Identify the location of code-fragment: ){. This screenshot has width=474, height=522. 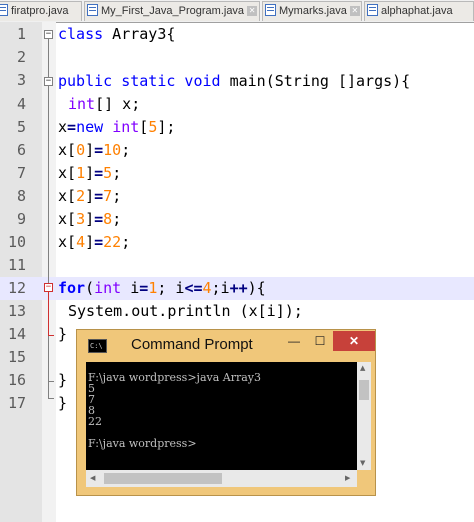
(256, 288).